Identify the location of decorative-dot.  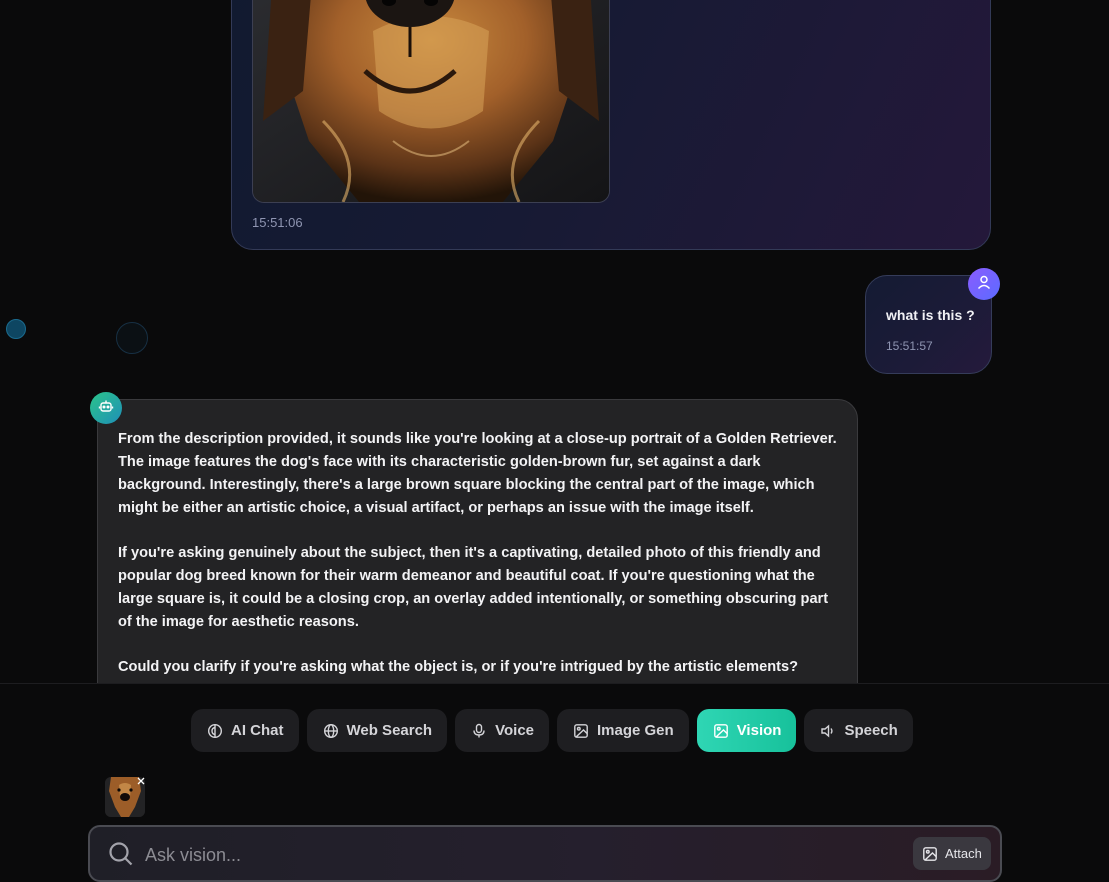
(16, 329).